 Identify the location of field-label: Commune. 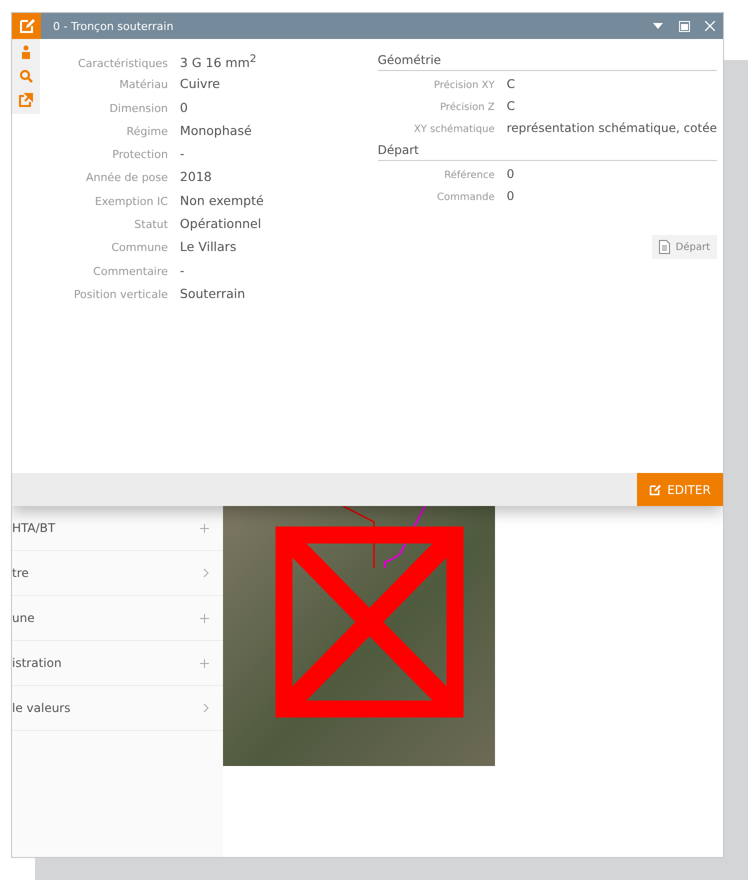
(139, 247).